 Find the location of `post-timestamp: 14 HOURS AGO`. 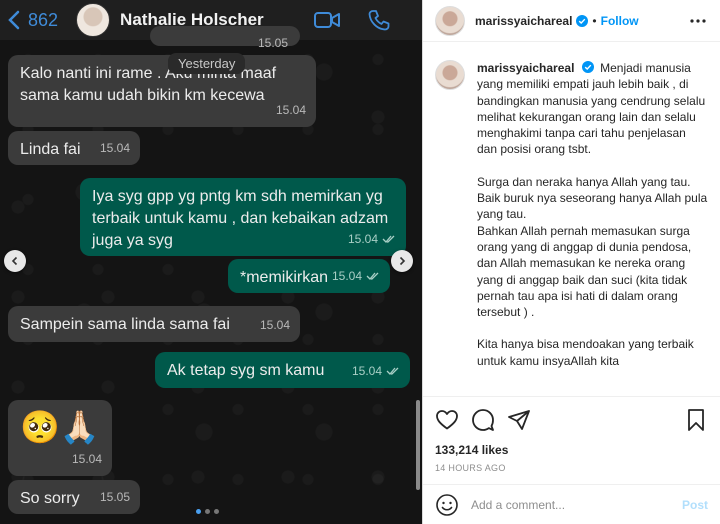

post-timestamp: 14 HOURS AGO is located at coordinates (470, 468).